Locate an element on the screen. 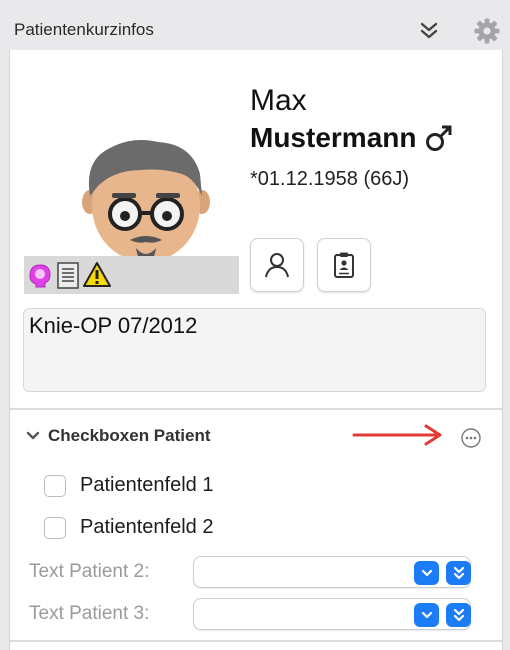 This screenshot has height=650, width=510. section-title: Checkboxen Patient is located at coordinates (129, 435).